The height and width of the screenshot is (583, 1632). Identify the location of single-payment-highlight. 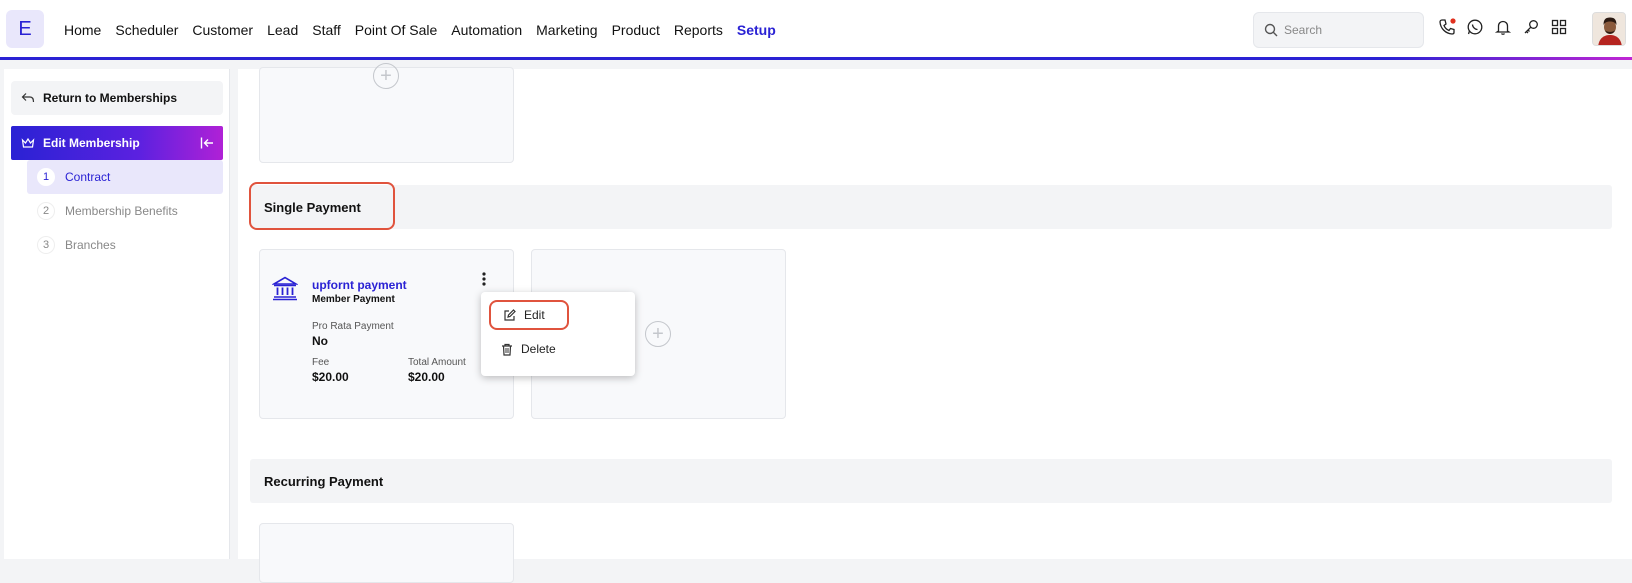
(322, 206).